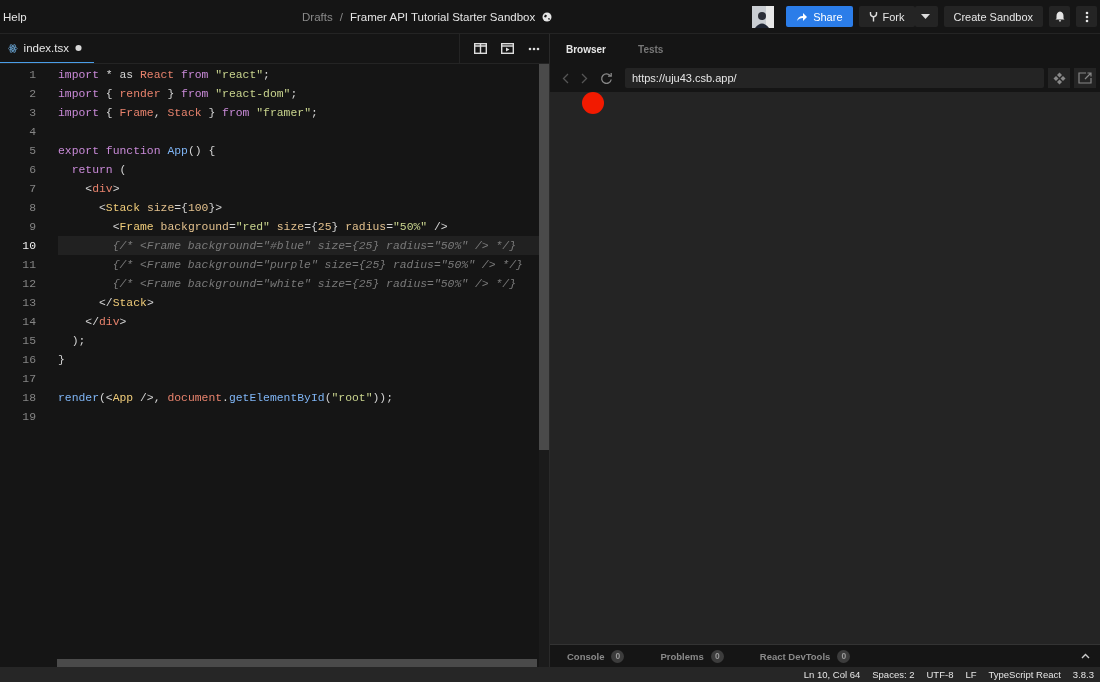  I want to click on line-number: 9, so click(32, 226).